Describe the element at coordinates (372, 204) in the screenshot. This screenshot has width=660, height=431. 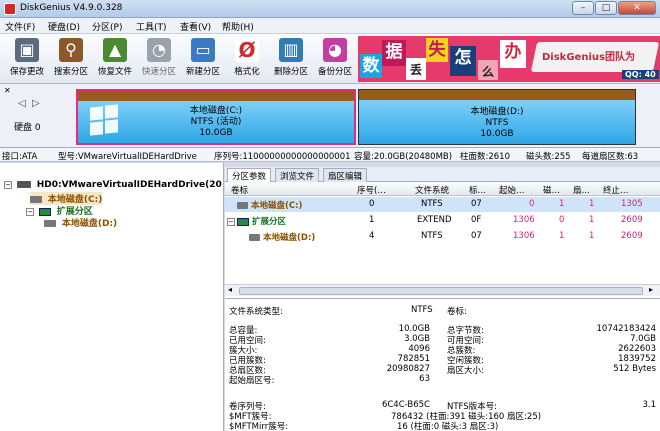
I see `row-num: 0` at that location.